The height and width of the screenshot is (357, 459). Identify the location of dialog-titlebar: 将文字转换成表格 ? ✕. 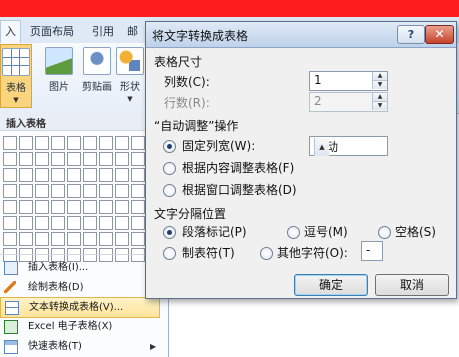
(301, 35).